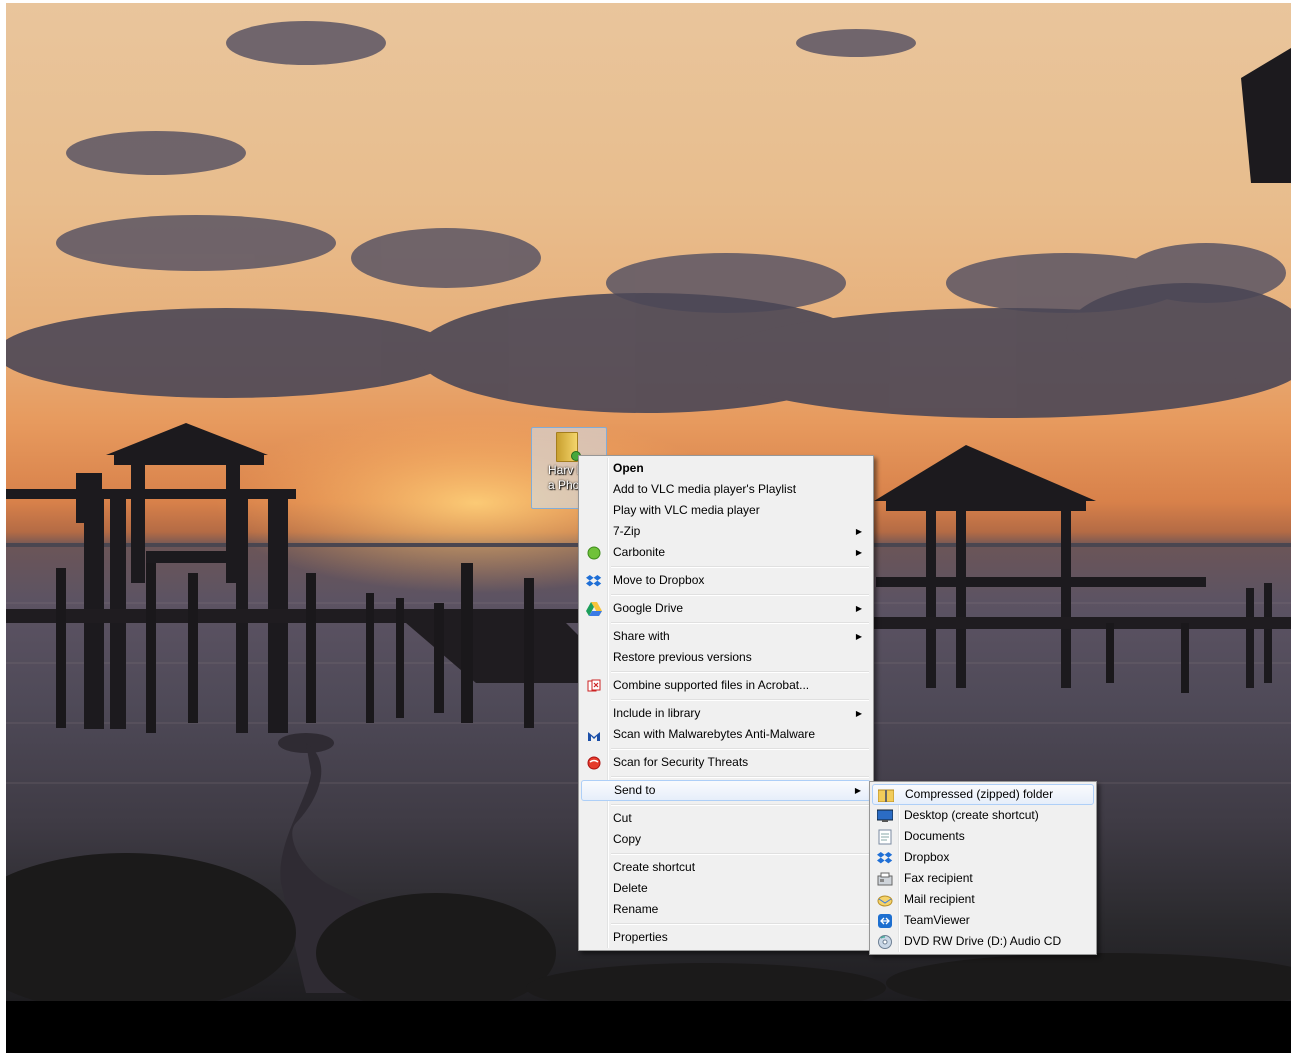  Describe the element at coordinates (983, 920) in the screenshot. I see `send-to-teamviewer: TeamViewer` at that location.